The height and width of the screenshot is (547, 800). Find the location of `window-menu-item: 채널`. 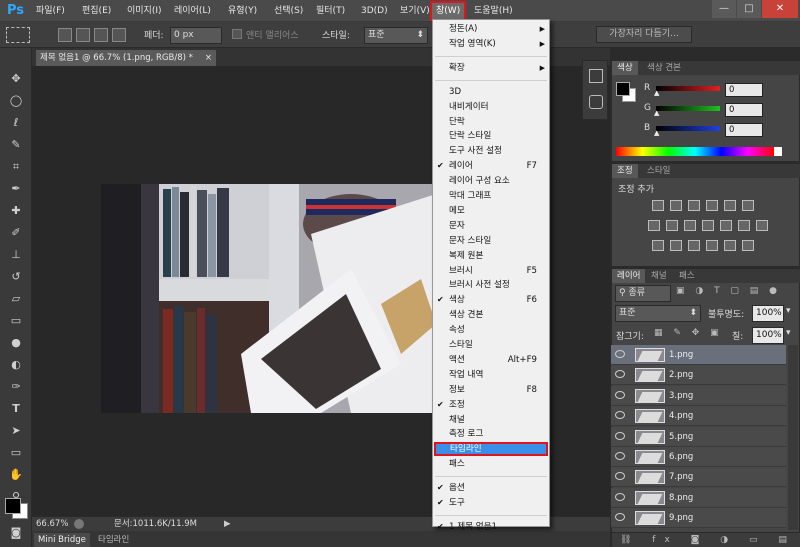

window-menu-item: 채널 is located at coordinates (491, 420).